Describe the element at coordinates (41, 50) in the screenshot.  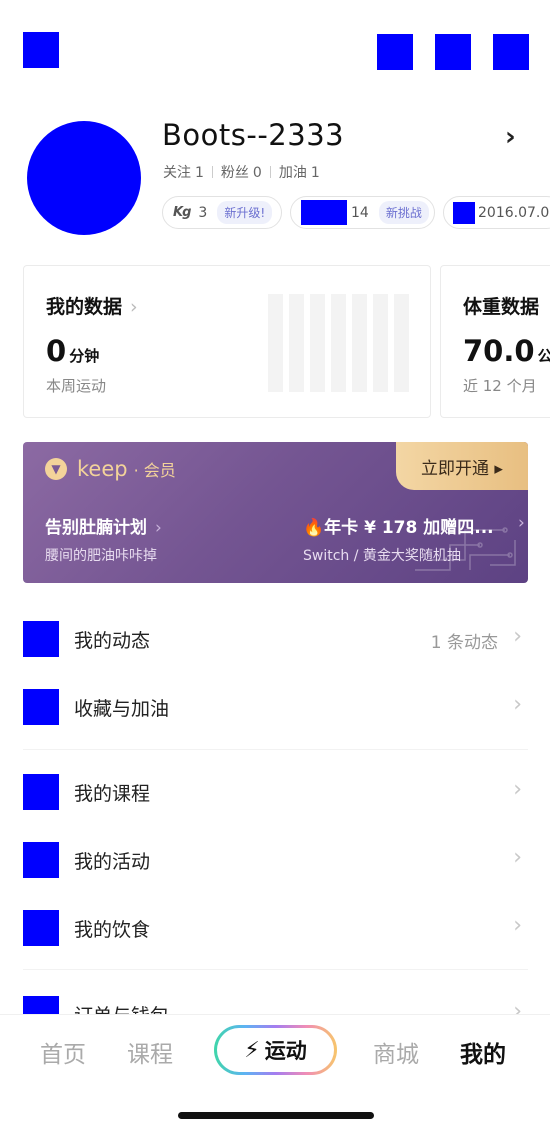
I see `top-left-icon` at that location.